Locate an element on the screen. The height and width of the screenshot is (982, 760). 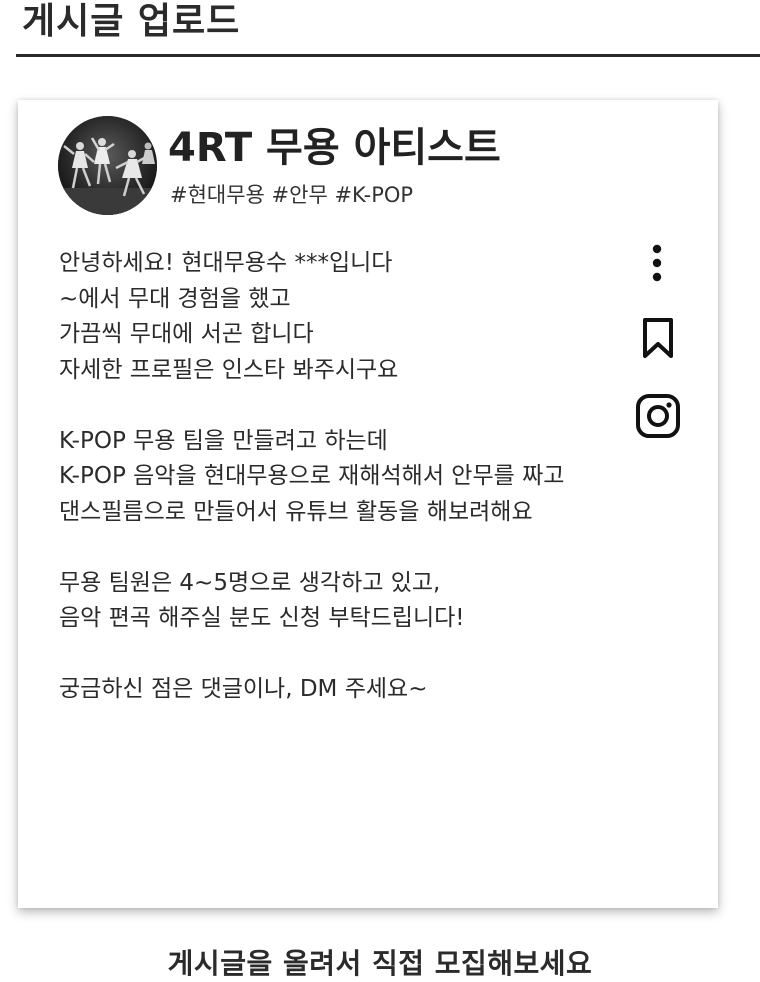
post-body-line: K-POP 음악을 현대무용으로 재해석해서 안무를 짜고 is located at coordinates (312, 476).